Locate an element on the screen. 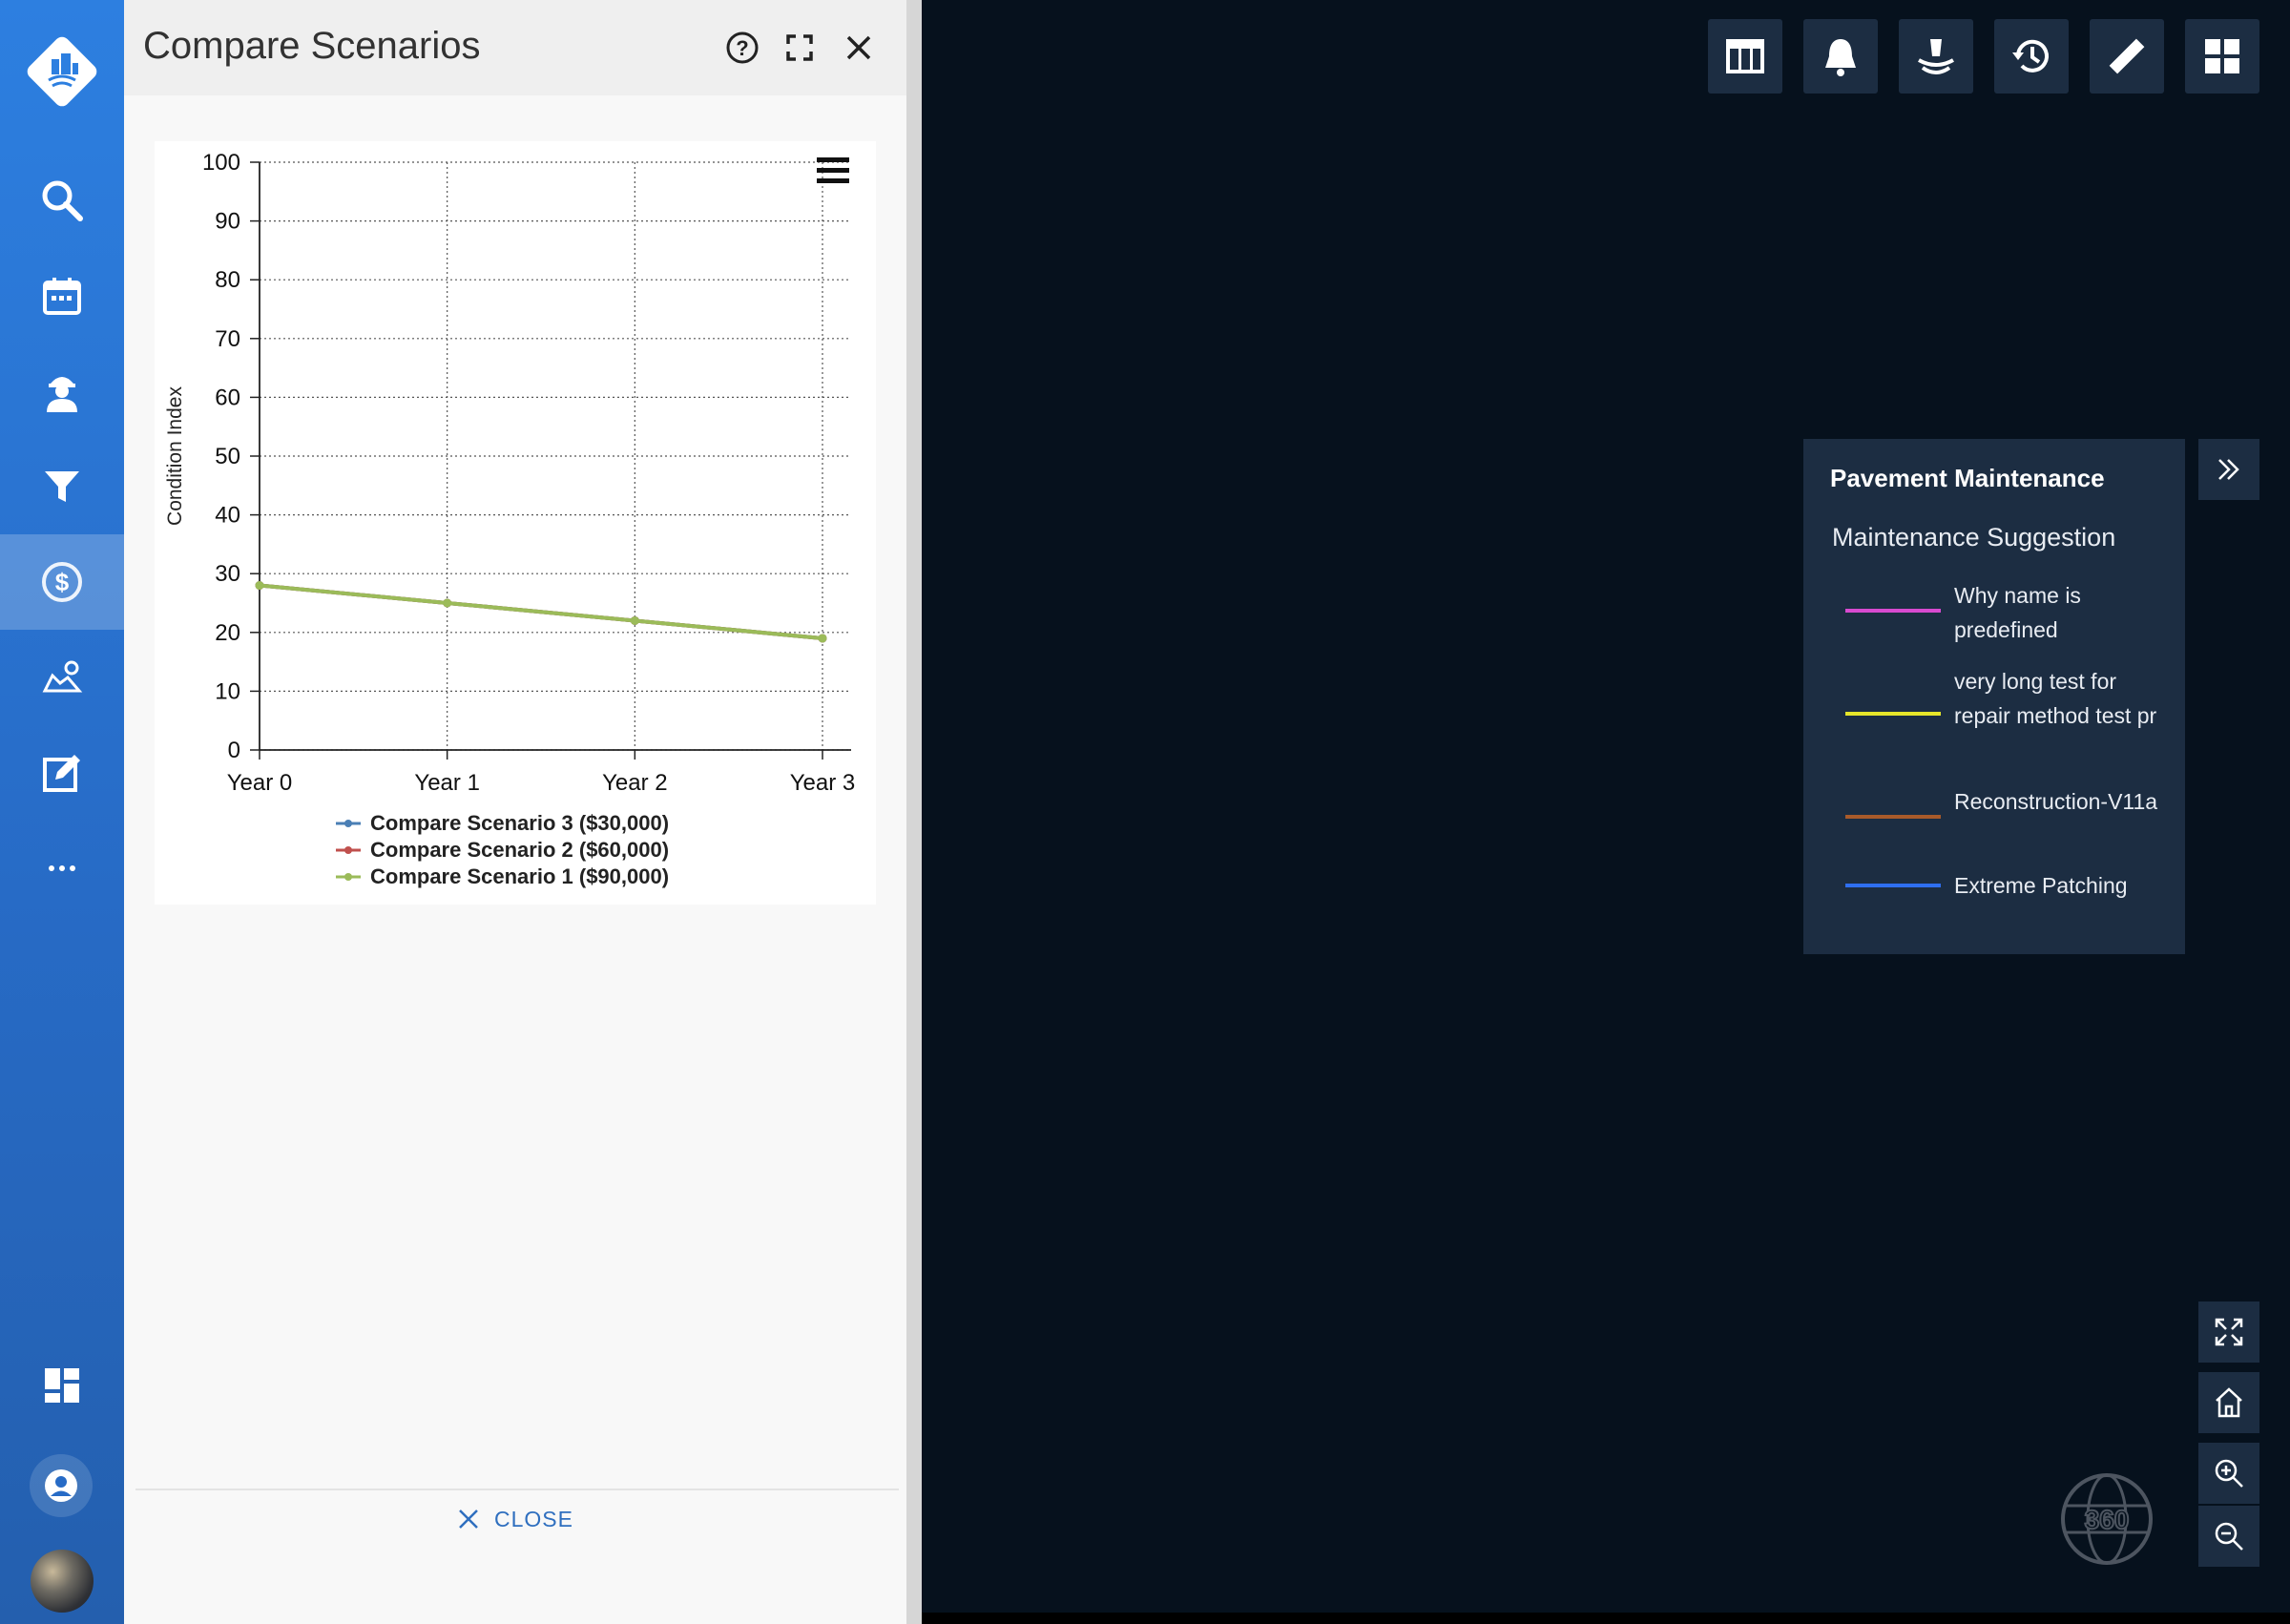  y-tick-label: 40 is located at coordinates (227, 516).